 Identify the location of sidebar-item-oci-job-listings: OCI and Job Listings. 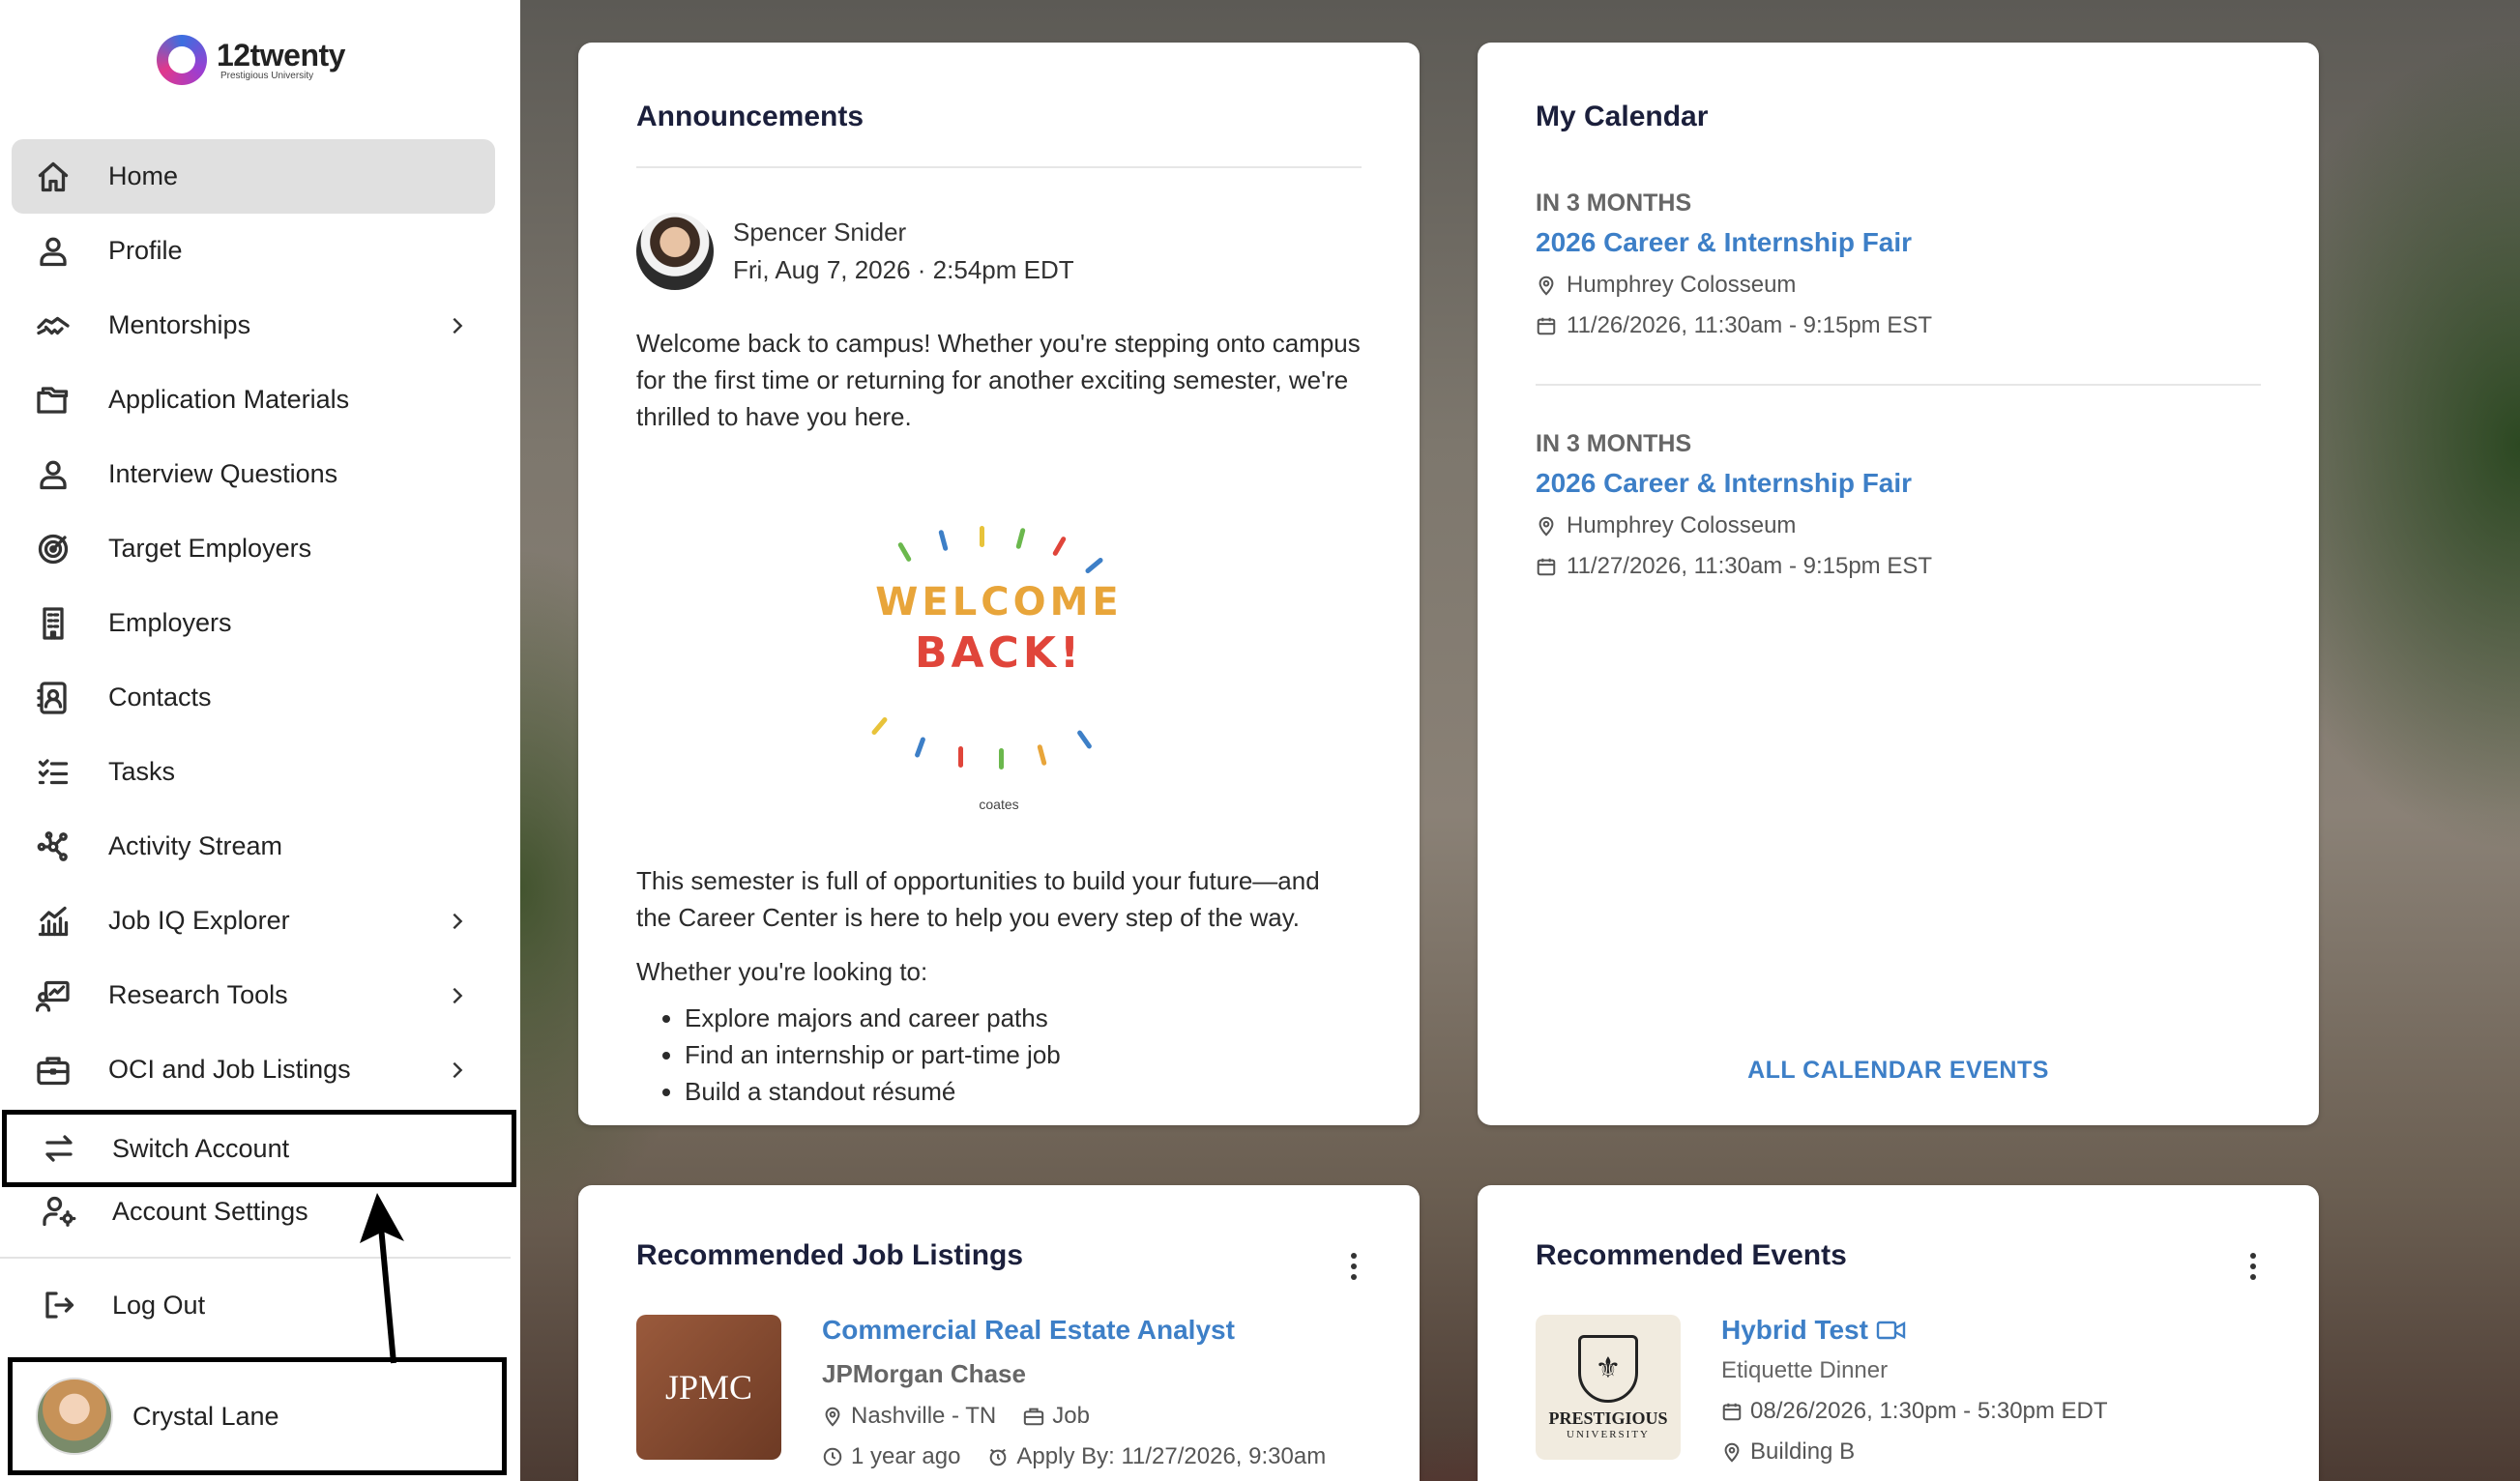
(254, 1070).